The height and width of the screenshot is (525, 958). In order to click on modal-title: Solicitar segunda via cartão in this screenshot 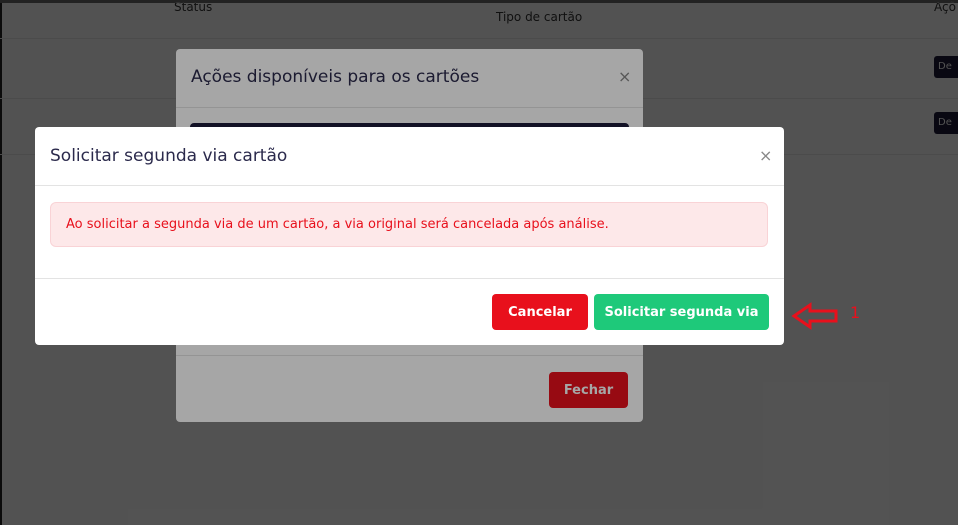, I will do `click(169, 156)`.